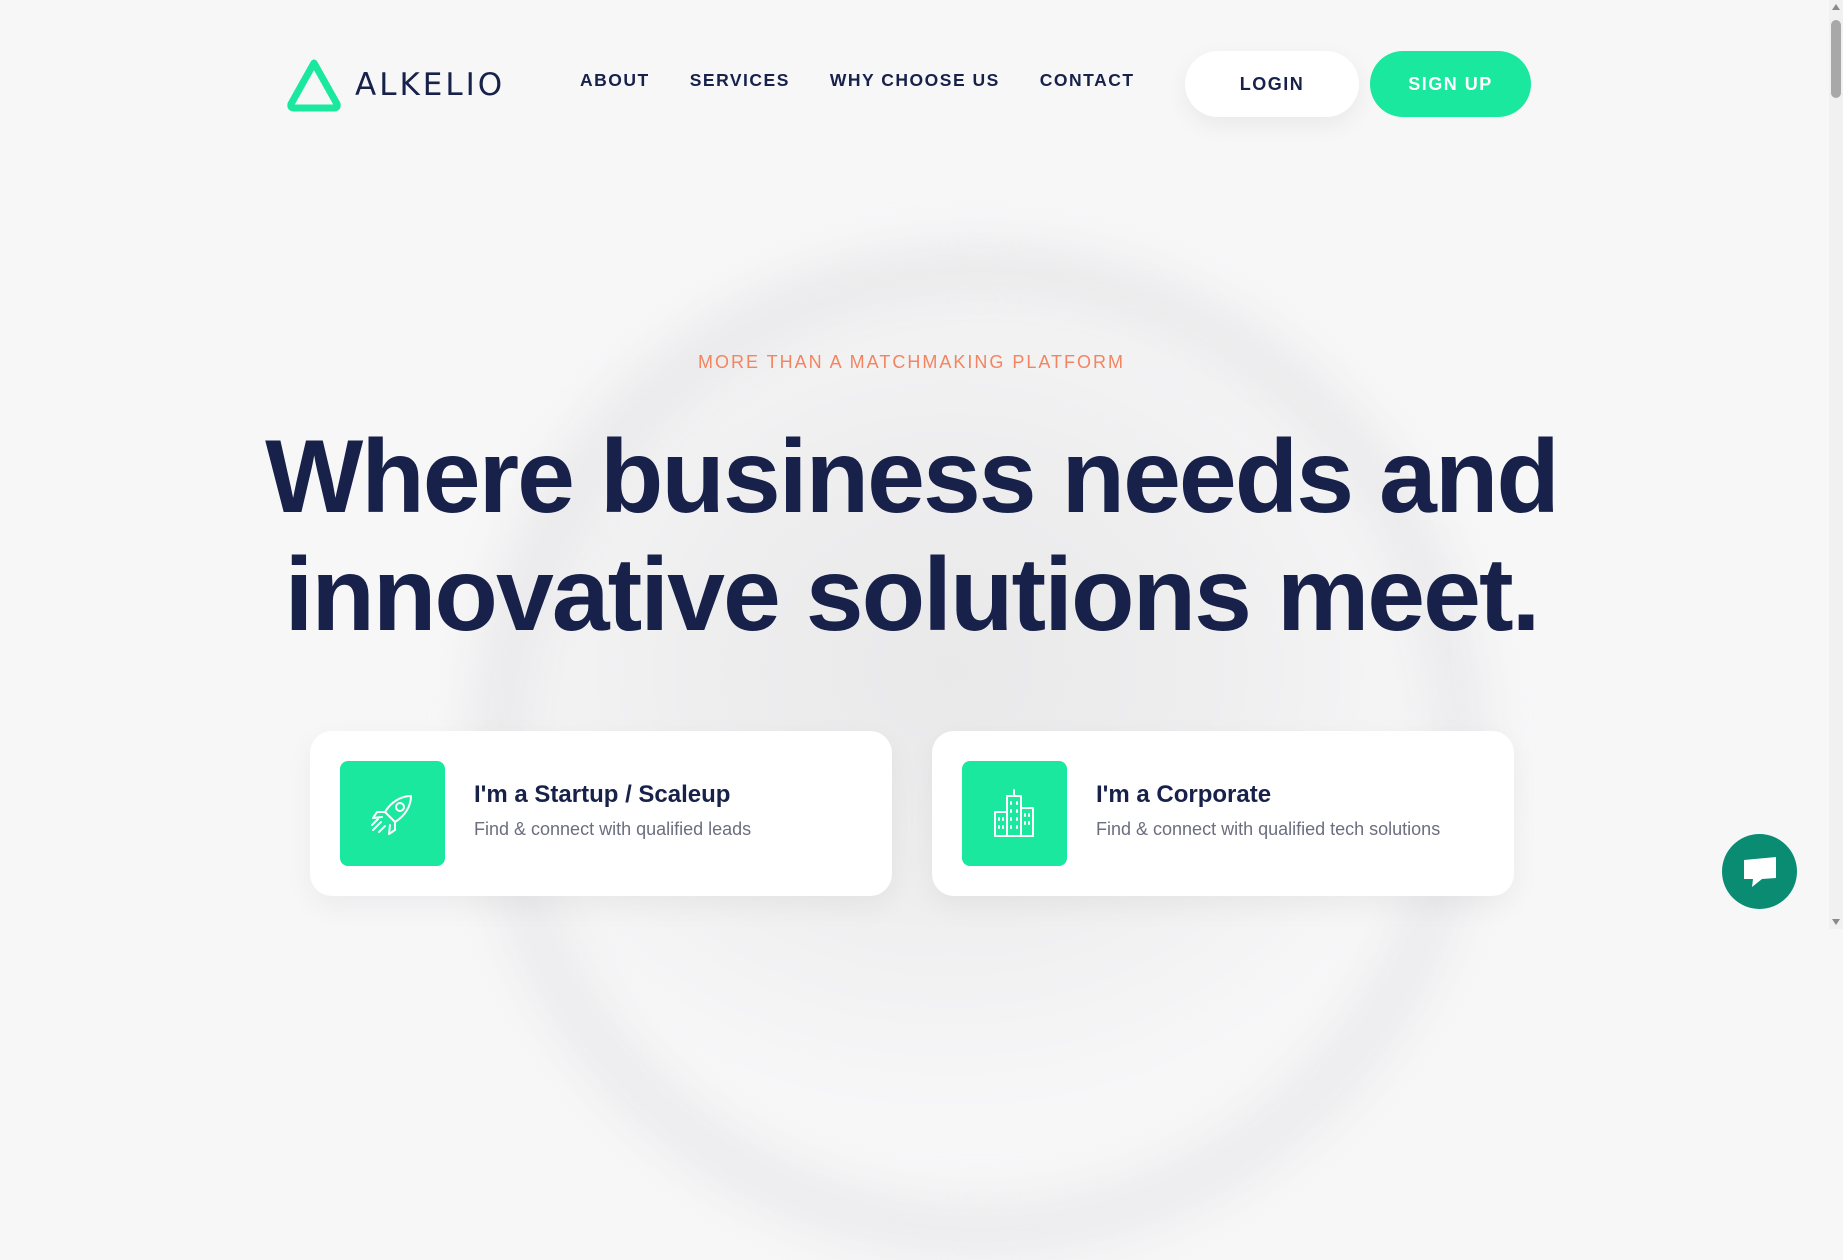 The image size is (1843, 1260). I want to click on page-scrollbar, so click(1836, 464).